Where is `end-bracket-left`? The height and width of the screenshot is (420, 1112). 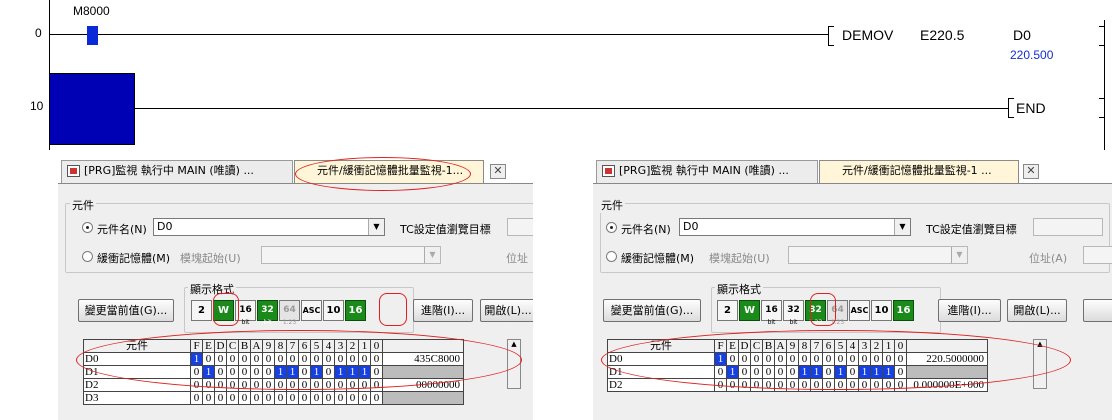
end-bracket-left is located at coordinates (1011, 108).